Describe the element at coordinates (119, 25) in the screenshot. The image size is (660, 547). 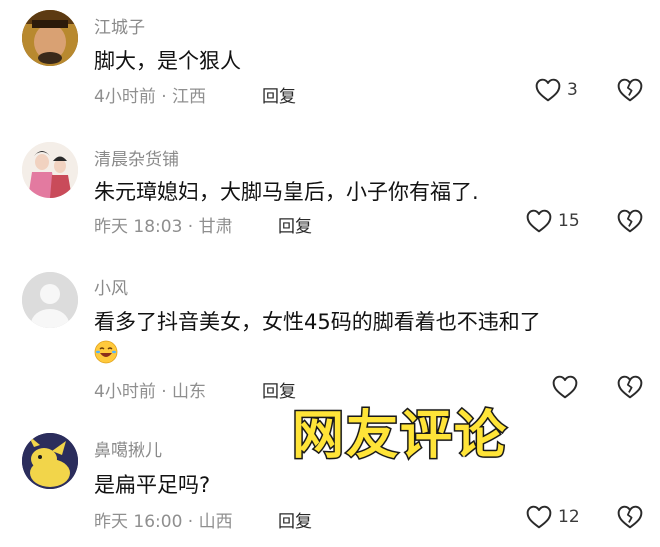
I see `username: 江城子` at that location.